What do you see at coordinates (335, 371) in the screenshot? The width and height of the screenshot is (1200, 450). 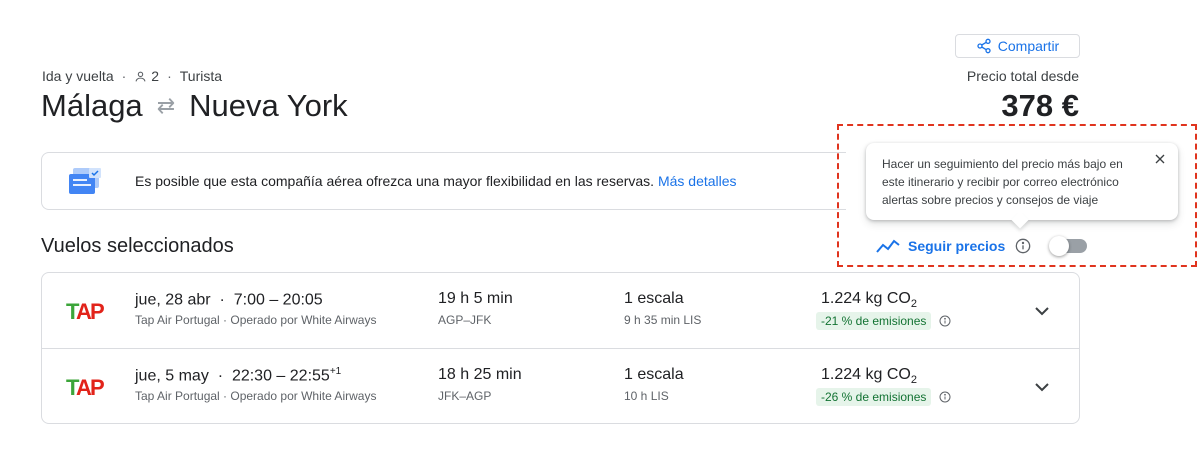 I see `day-offset: +1` at bounding box center [335, 371].